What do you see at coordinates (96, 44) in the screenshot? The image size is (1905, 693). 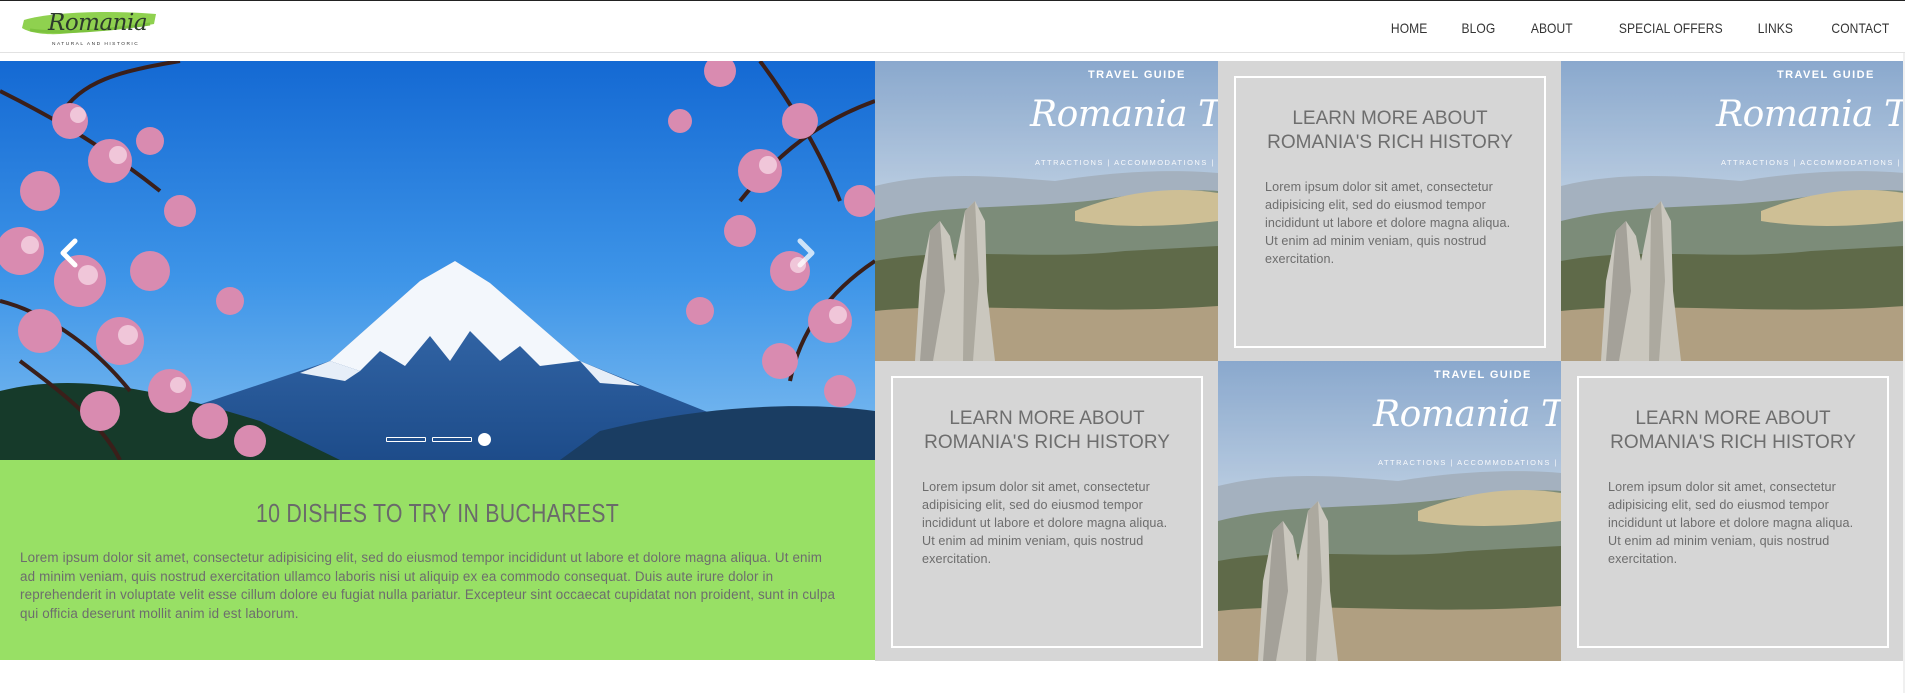 I see `logo-tagline: Natural and Historic` at bounding box center [96, 44].